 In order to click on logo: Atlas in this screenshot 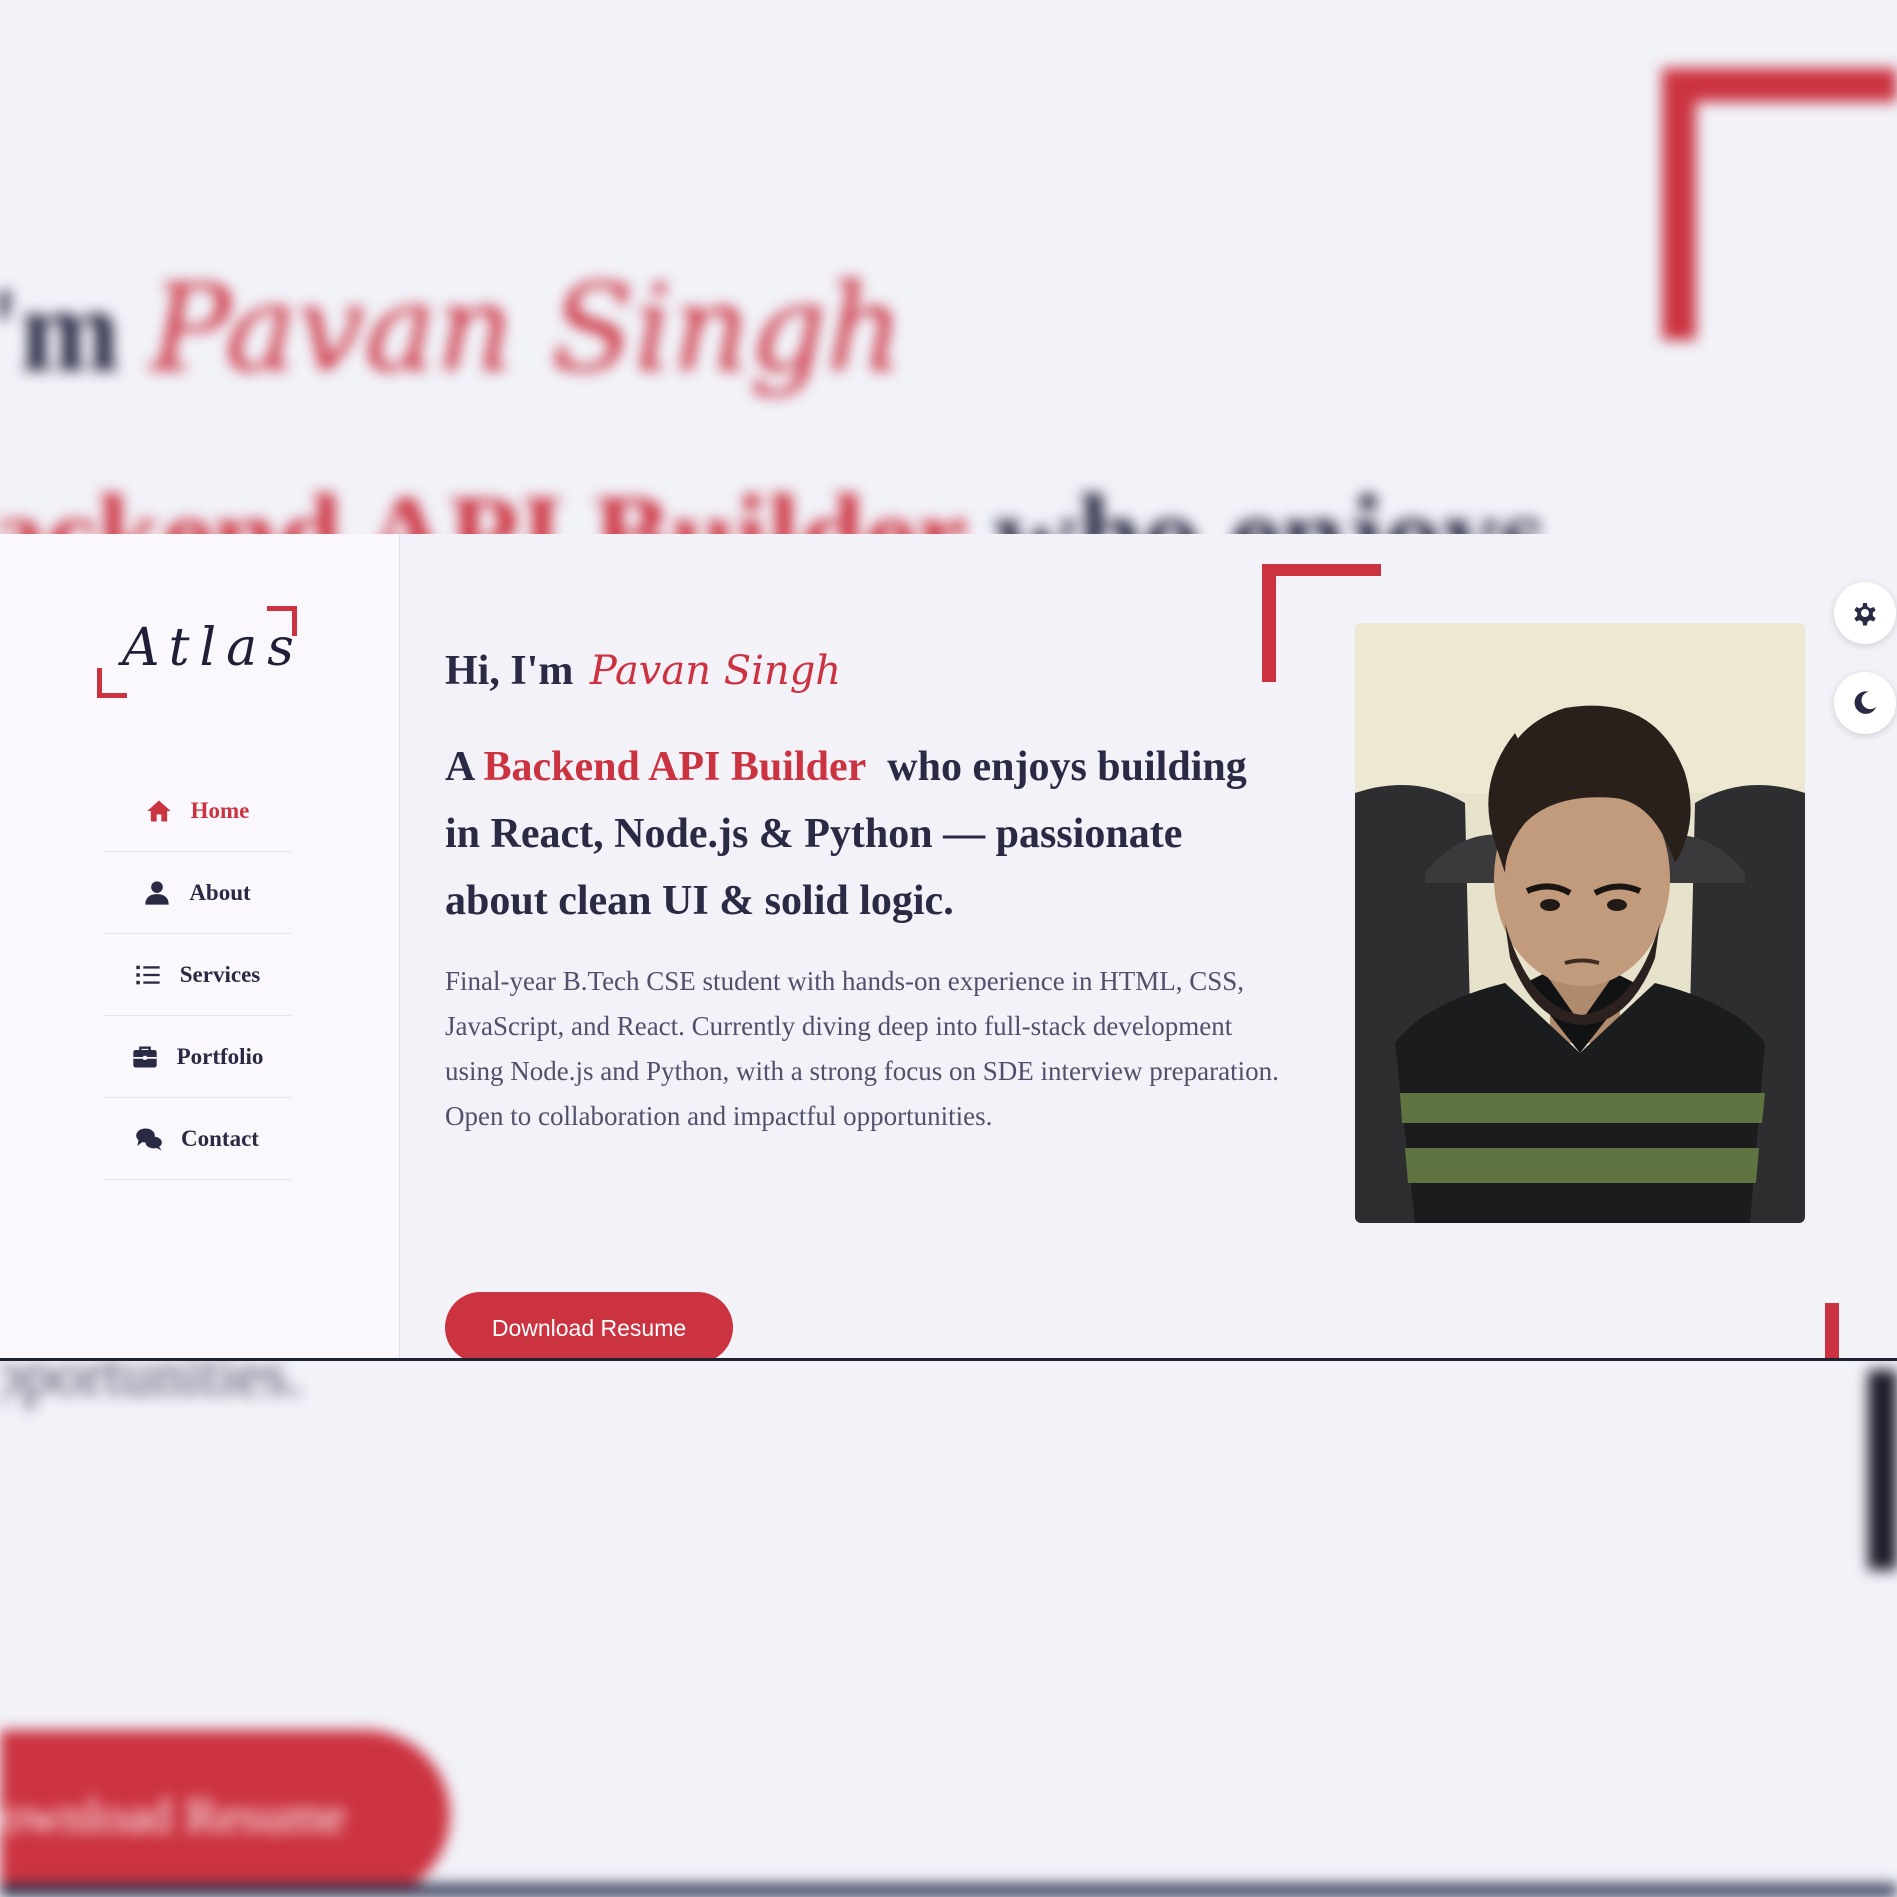, I will do `click(197, 652)`.